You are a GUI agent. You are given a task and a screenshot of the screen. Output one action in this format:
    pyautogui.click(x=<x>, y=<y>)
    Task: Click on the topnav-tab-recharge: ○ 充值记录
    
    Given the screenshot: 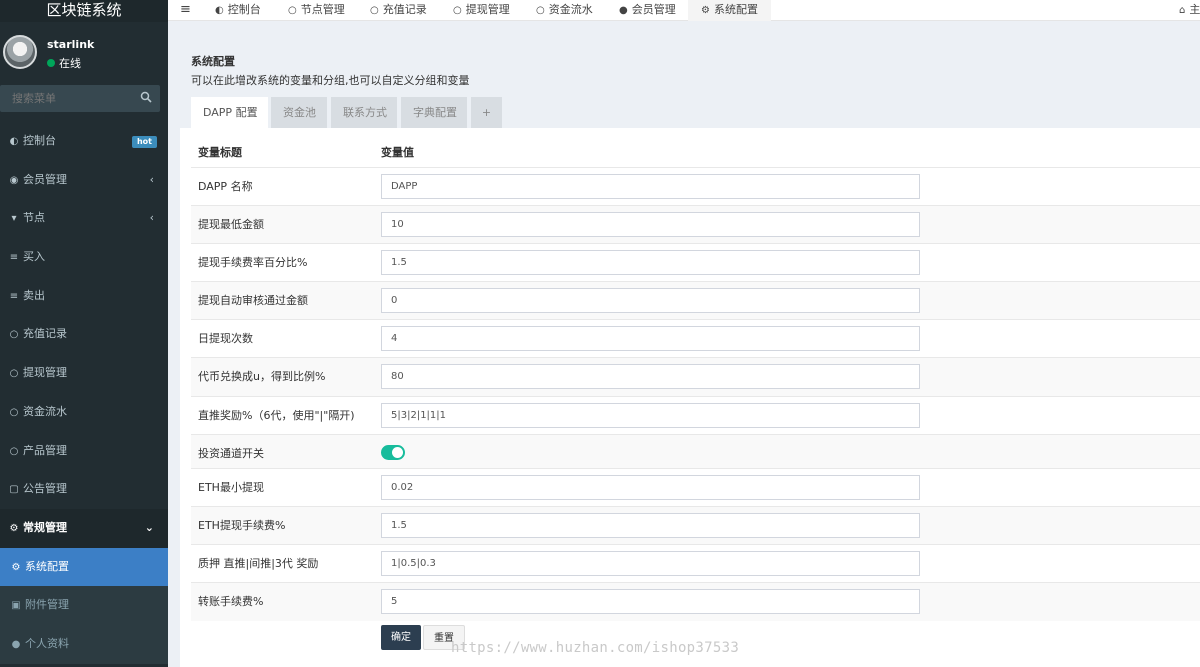 What is the action you would take?
    pyautogui.click(x=398, y=10)
    